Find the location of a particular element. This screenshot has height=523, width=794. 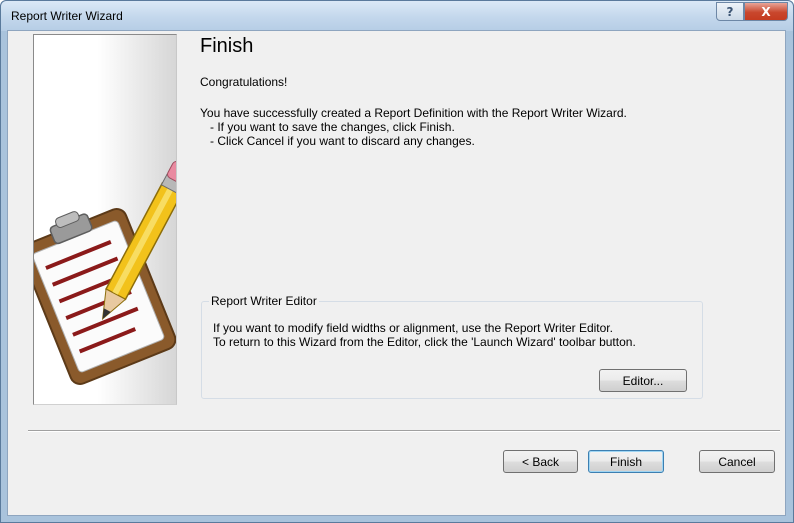

help-button: ? is located at coordinates (730, 11).